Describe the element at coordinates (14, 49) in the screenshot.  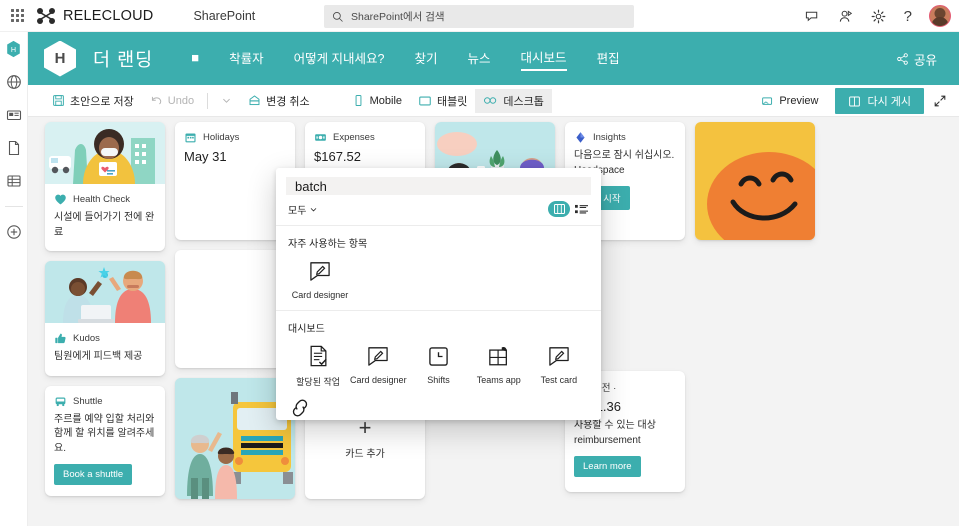
I see `site-home-icon: H` at that location.